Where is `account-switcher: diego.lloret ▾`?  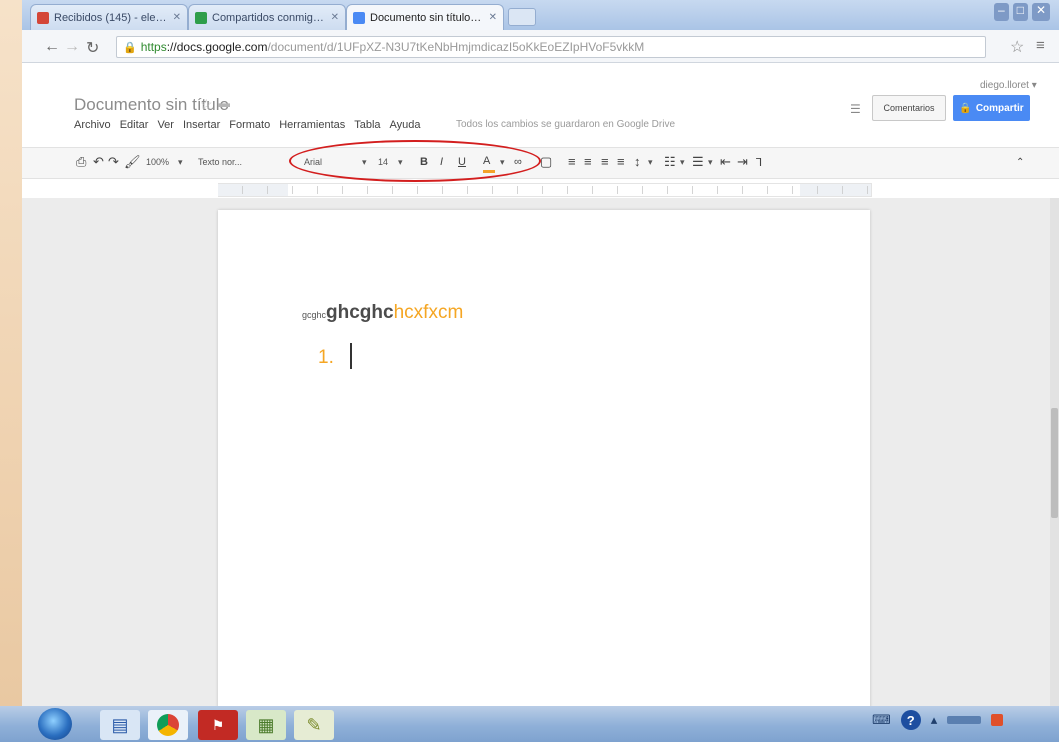 account-switcher: diego.lloret ▾ is located at coordinates (1008, 85).